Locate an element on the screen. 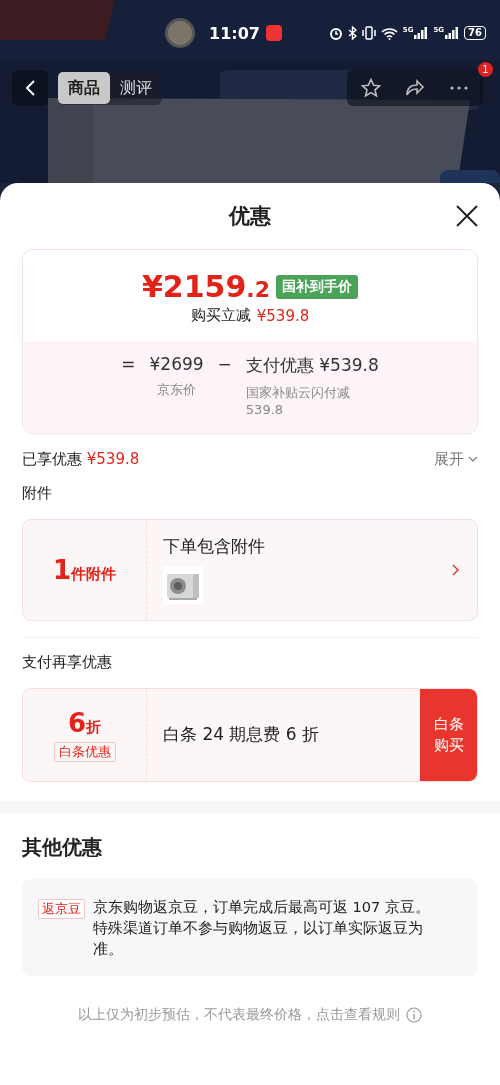 Image resolution: width=500 pixels, height=1085 pixels. base-price: ¥2699 is located at coordinates (176, 364).